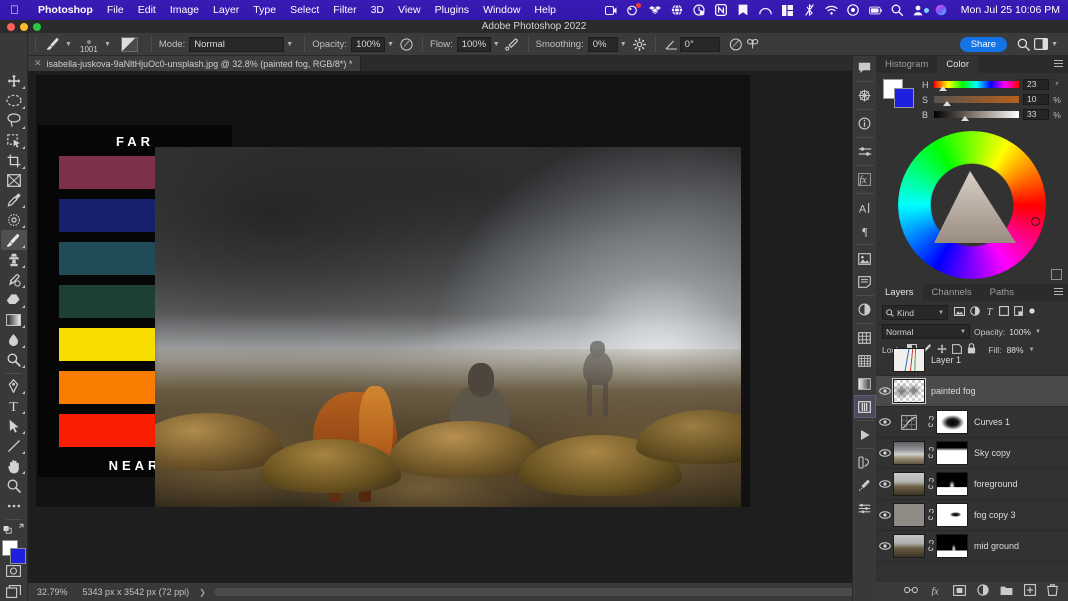 This screenshot has height=601, width=1068. What do you see at coordinates (1010, 10) in the screenshot?
I see `menu-bar-clock: Mon Jul 25 10:06 PM` at bounding box center [1010, 10].